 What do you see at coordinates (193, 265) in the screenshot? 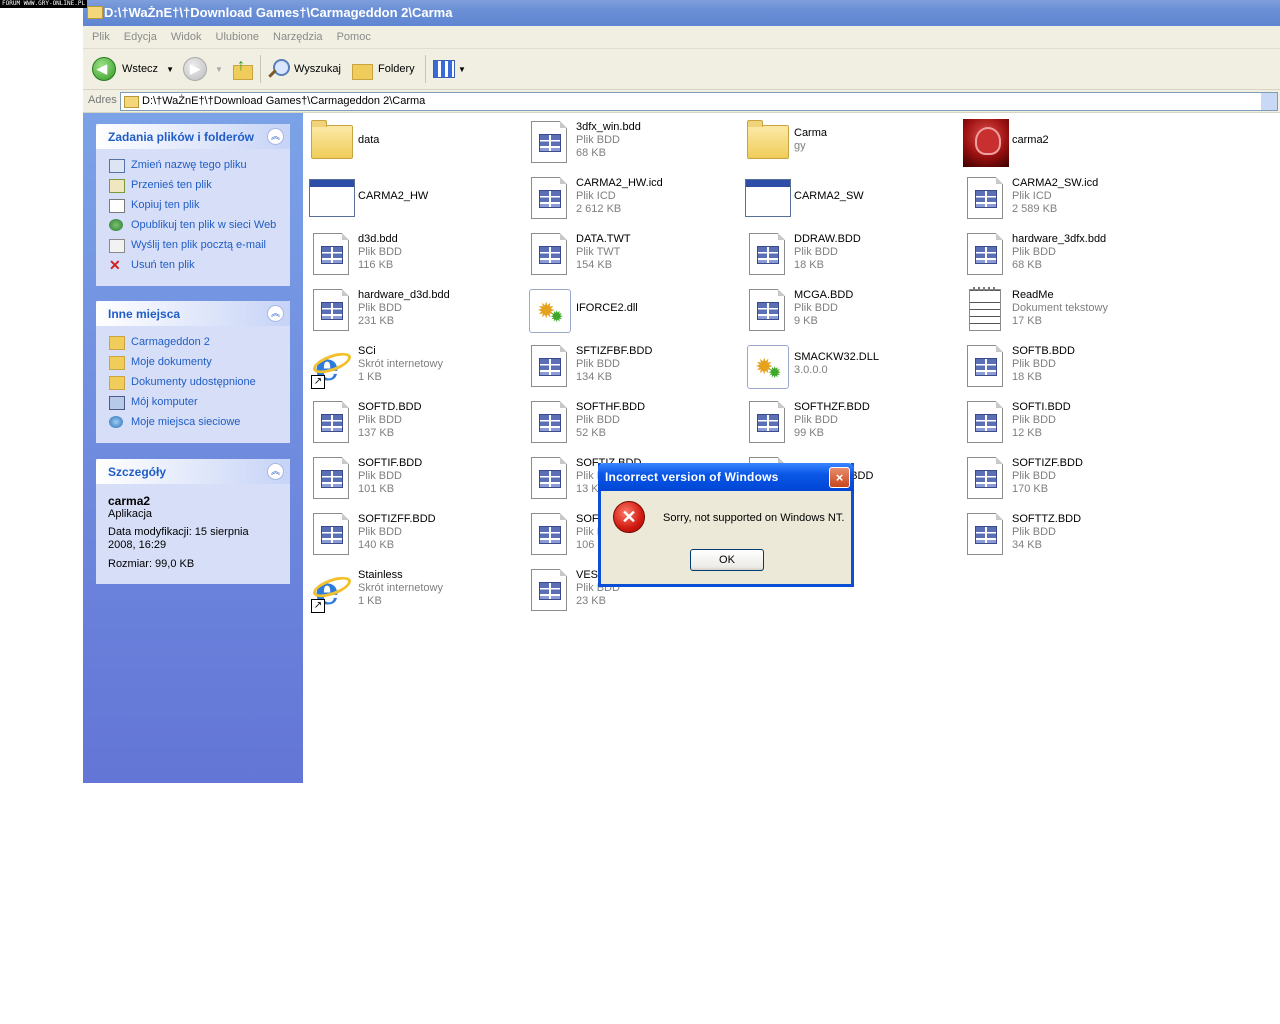
I see `task-delete: ✕ Usuń ten plik` at bounding box center [193, 265].